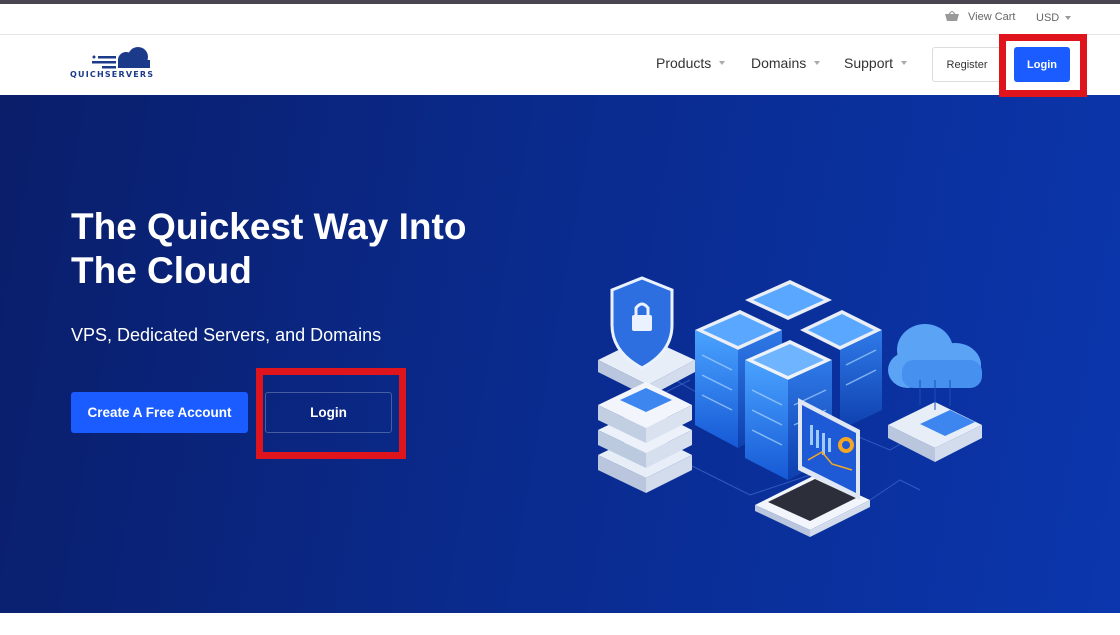  What do you see at coordinates (967, 64) in the screenshot?
I see `register-button: Register` at bounding box center [967, 64].